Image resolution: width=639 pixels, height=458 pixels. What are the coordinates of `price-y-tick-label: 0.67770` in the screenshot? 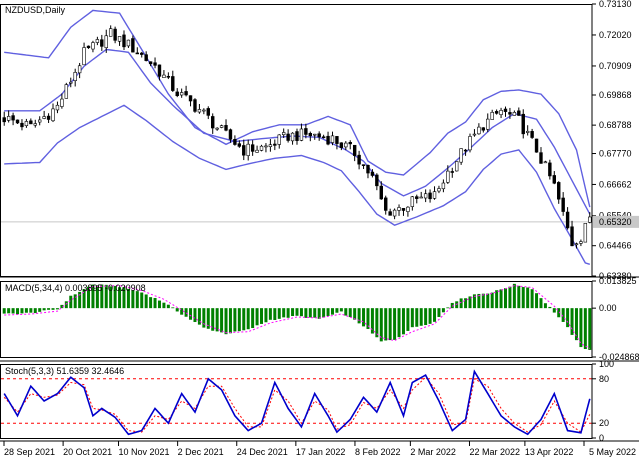 It's located at (615, 154).